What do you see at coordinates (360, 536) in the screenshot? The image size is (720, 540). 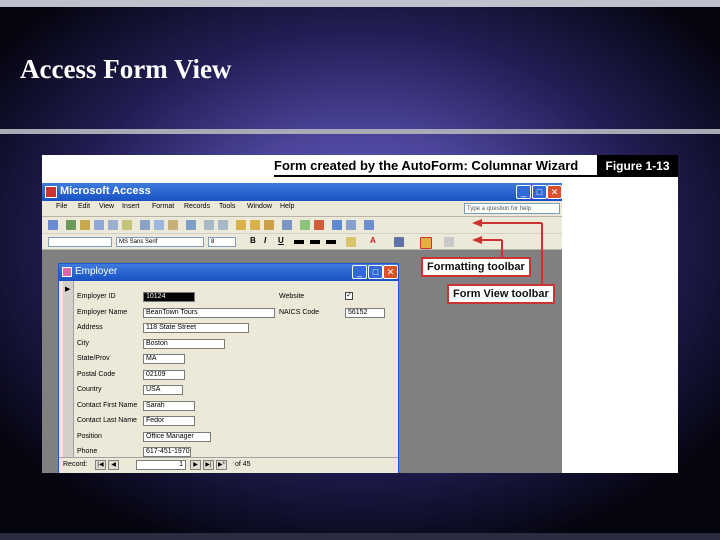 I see `bottom-border` at bounding box center [360, 536].